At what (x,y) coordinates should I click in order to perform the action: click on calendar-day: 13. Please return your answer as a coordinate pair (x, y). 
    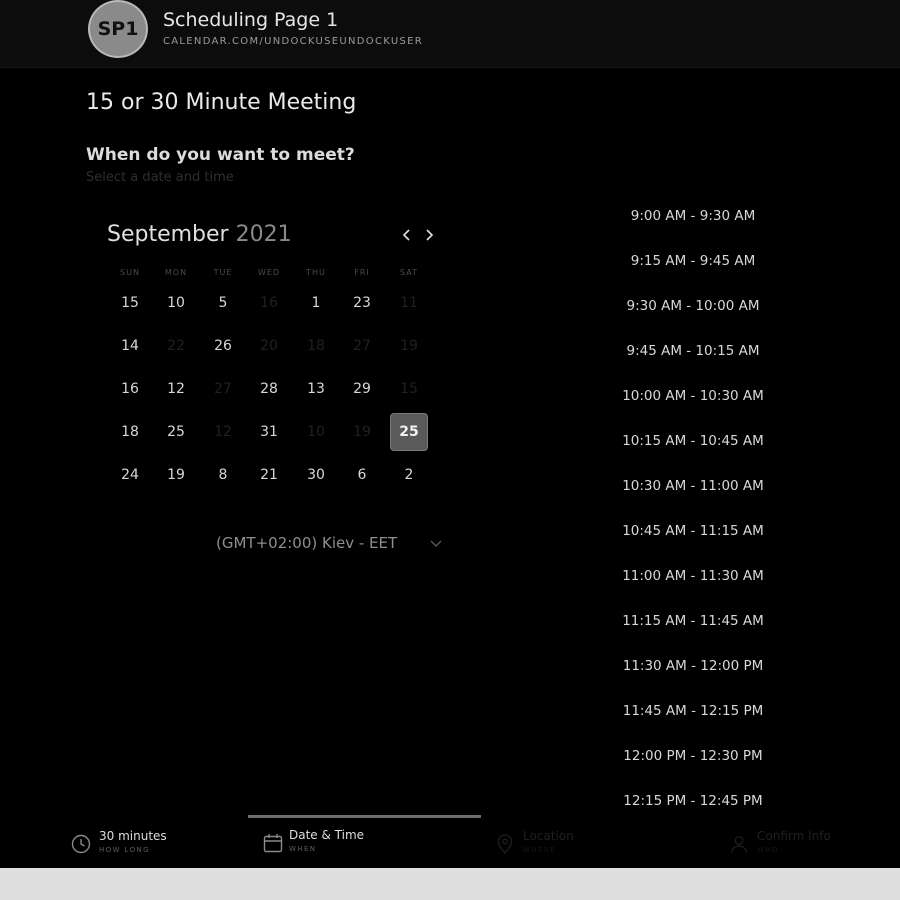
    Looking at the image, I should click on (316, 389).